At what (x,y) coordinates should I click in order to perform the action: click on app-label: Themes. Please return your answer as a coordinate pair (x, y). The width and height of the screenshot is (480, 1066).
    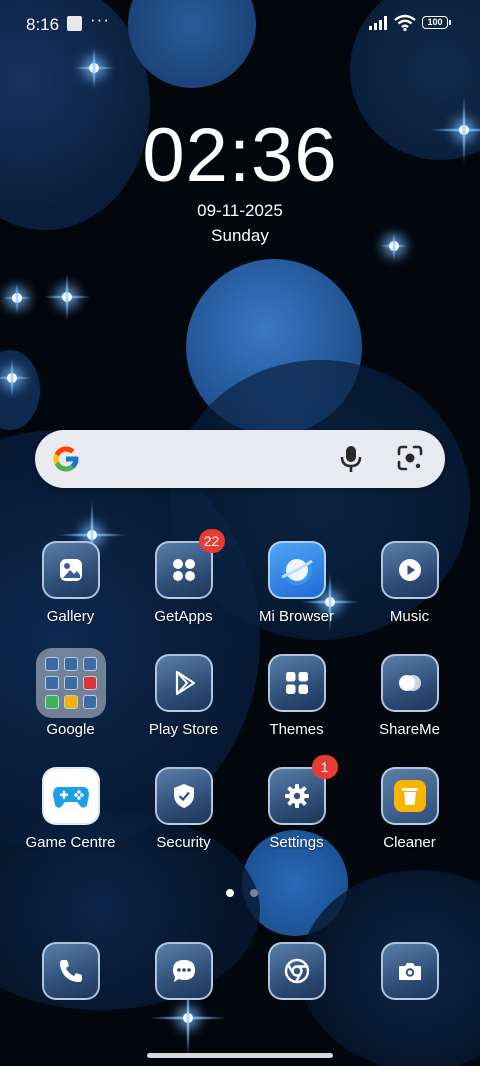
    Looking at the image, I should click on (296, 729).